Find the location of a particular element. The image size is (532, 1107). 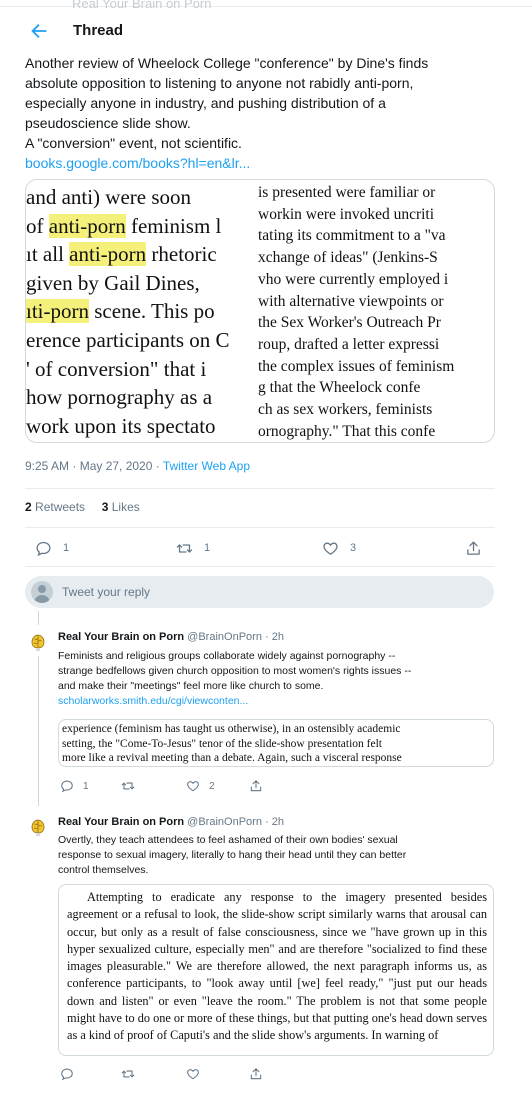

scan-line: ornography." That this confe is located at coordinates (347, 431).